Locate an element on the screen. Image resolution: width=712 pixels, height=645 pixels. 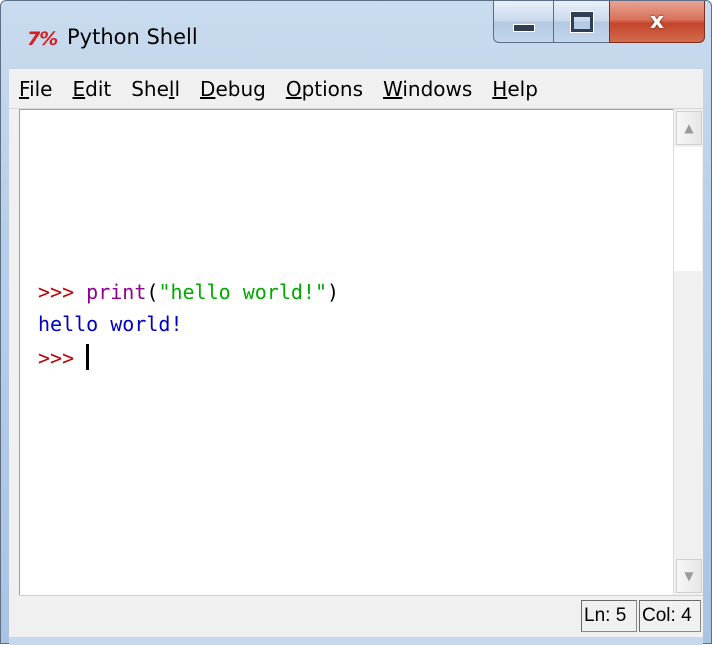
menu-windows: Windows is located at coordinates (427, 89).